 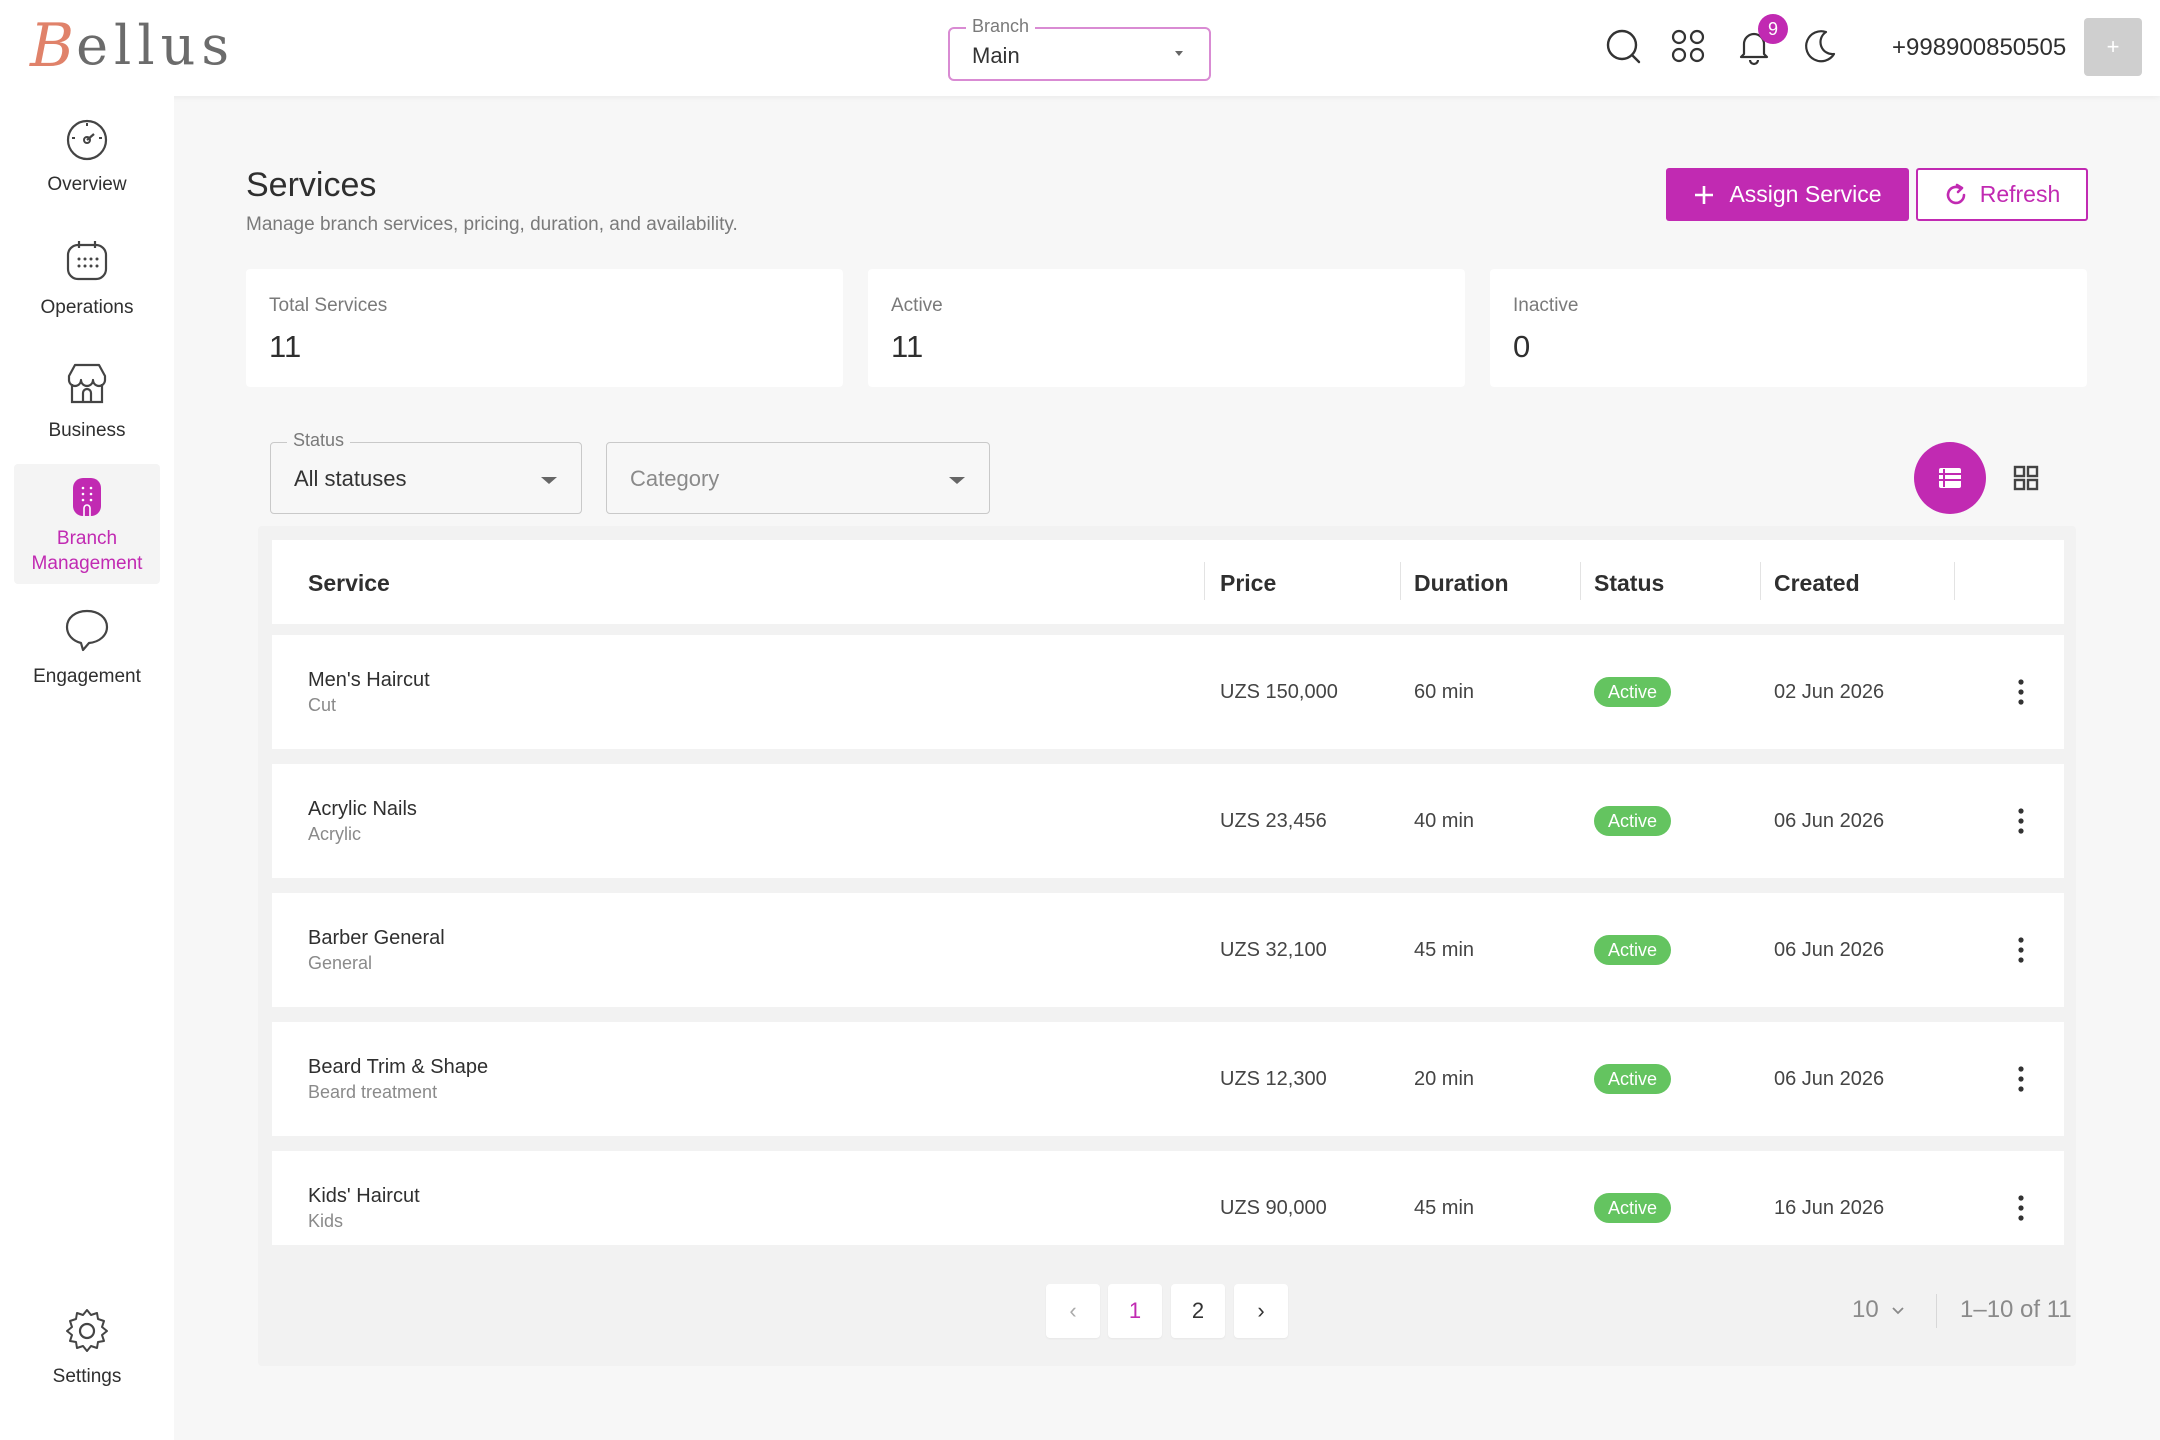 I want to click on page-button-1: 1, so click(x=1135, y=1311).